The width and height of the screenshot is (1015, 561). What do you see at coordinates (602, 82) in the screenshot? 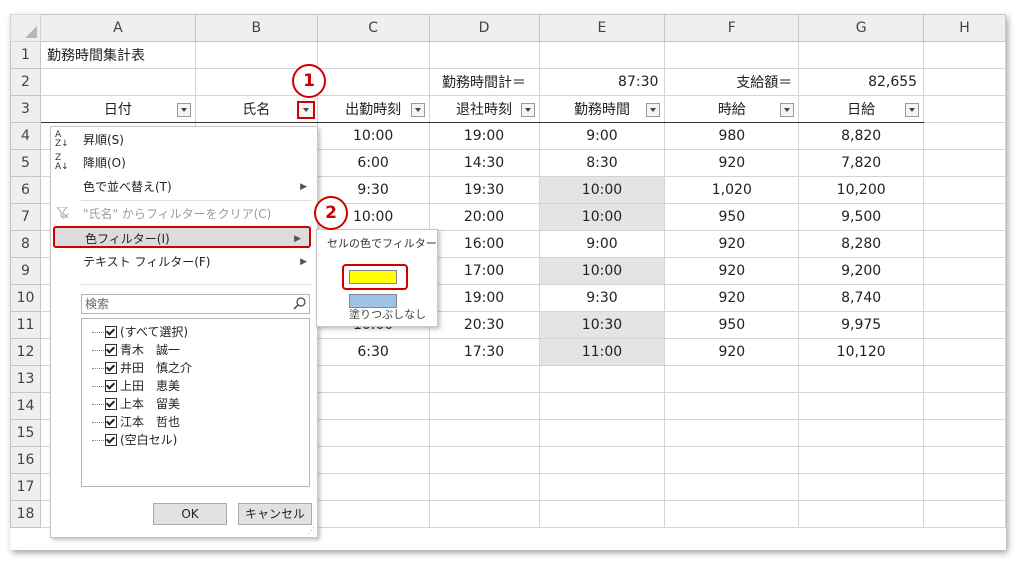
I see `total-hours-value: 87:30` at bounding box center [602, 82].